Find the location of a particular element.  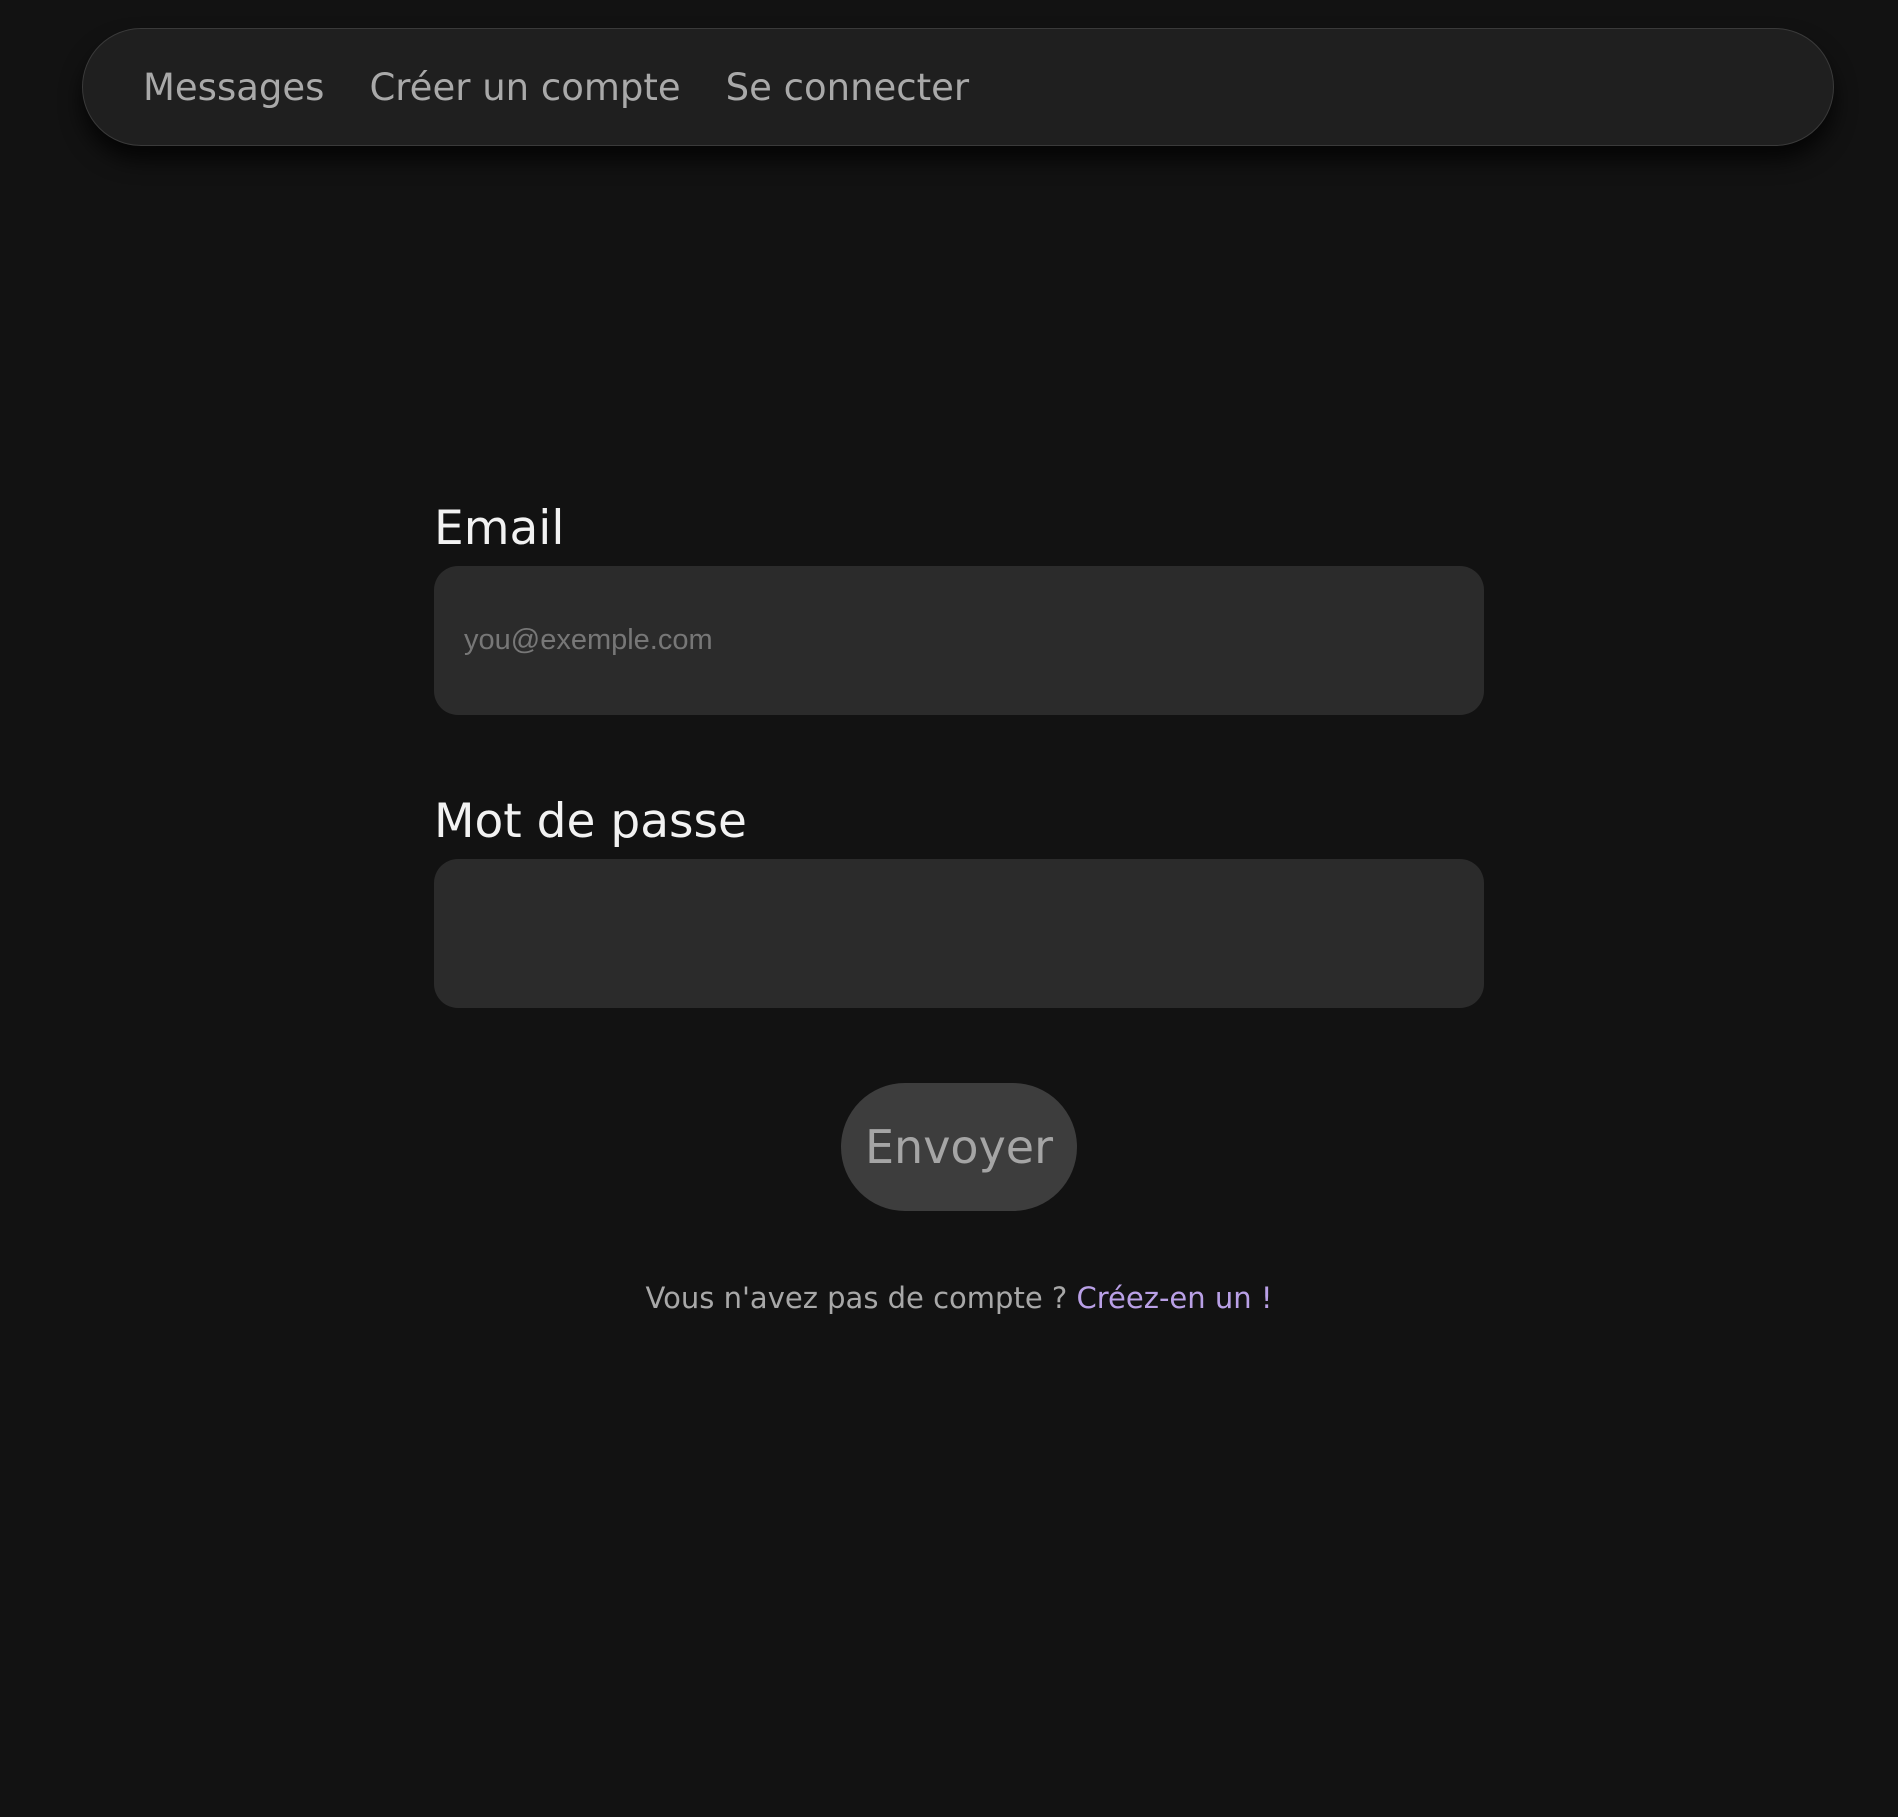

password-field is located at coordinates (959, 933).